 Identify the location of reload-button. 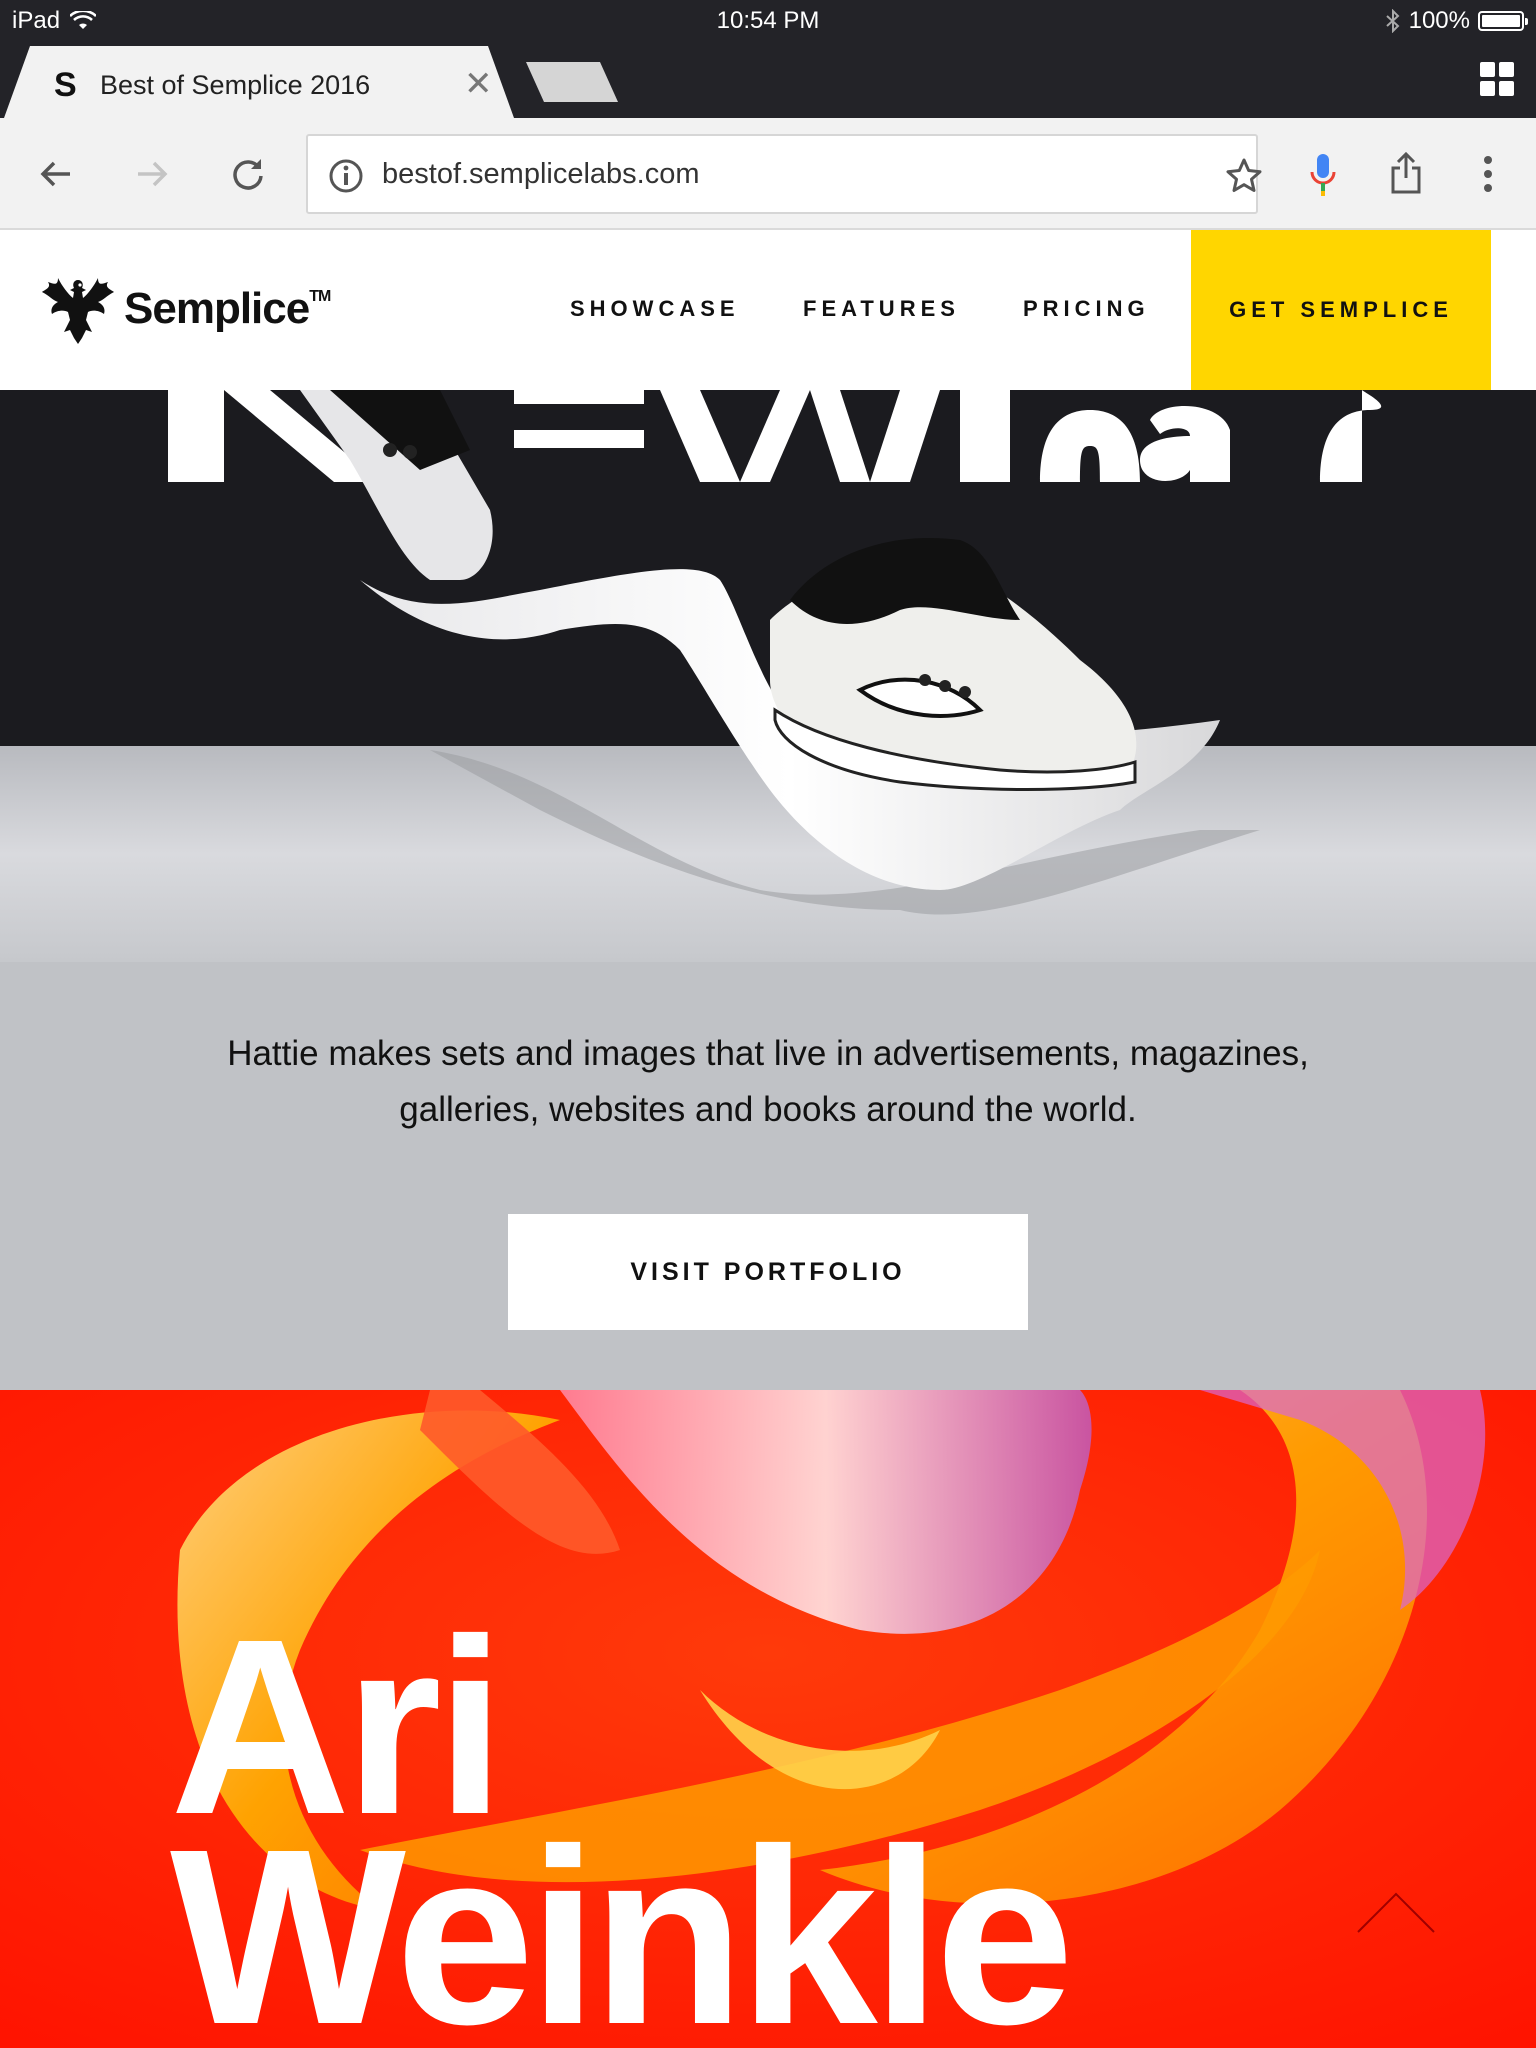
(248, 174).